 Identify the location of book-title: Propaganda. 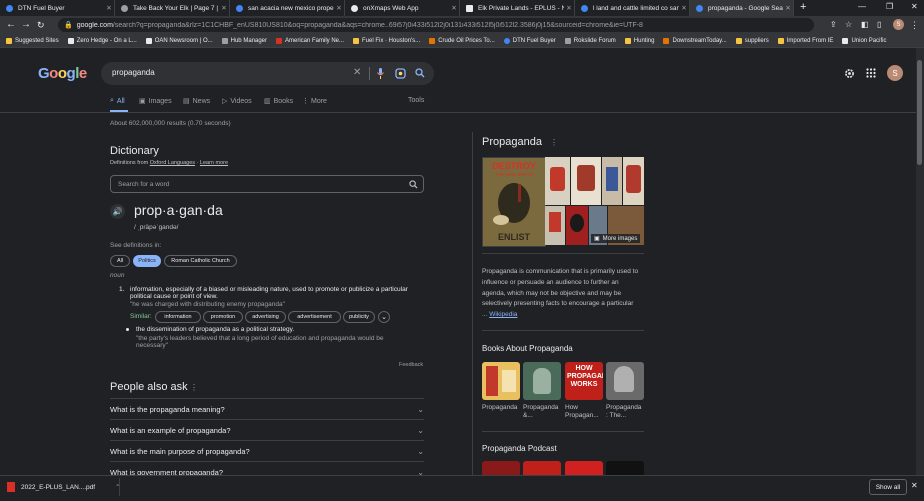
(502, 408).